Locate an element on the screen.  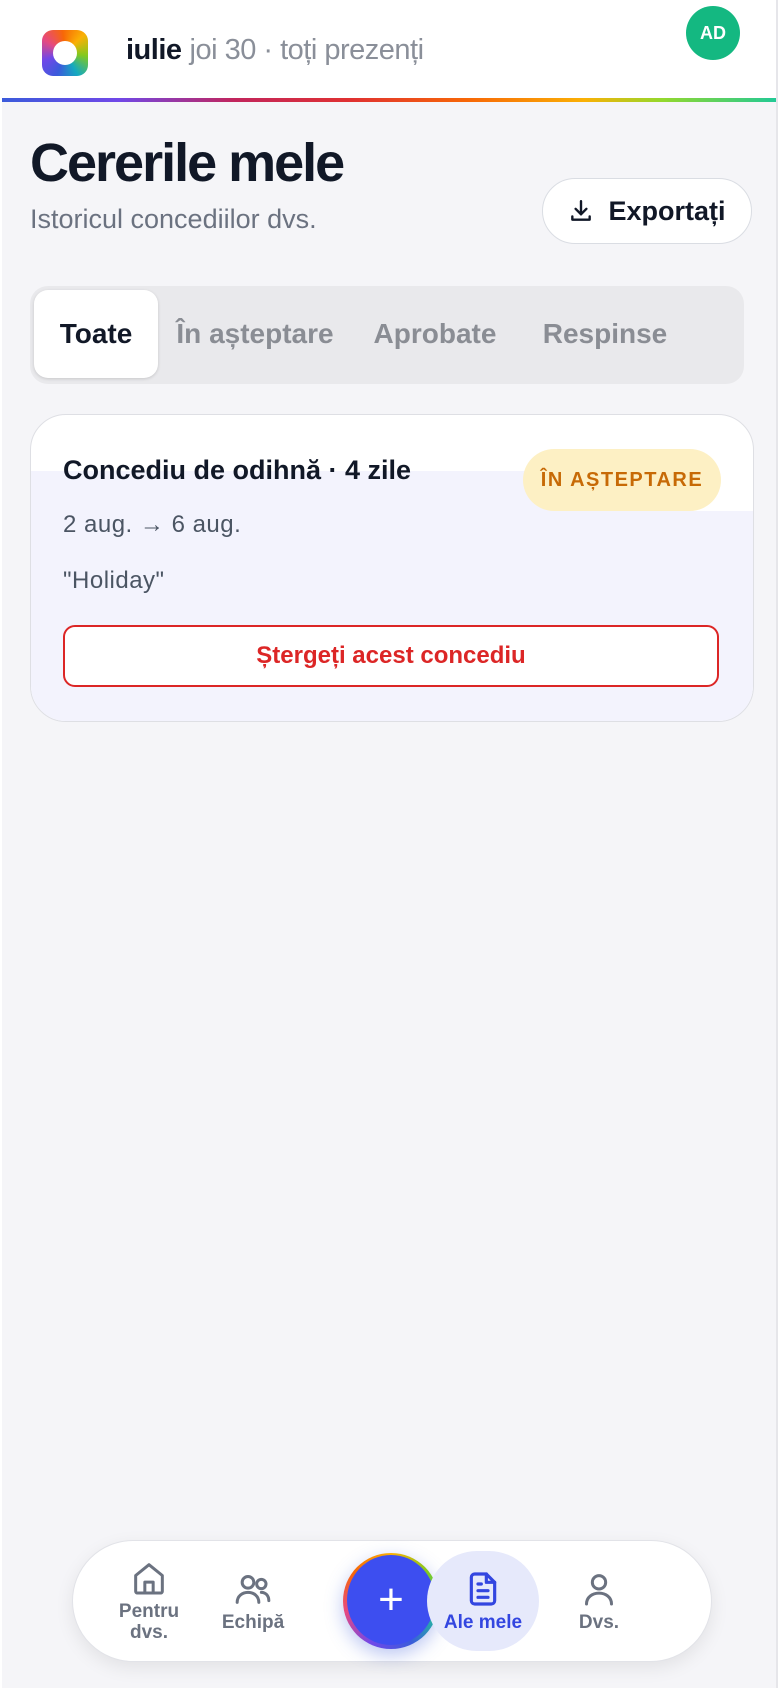
nav-label-you: Dvs. is located at coordinates (599, 1622).